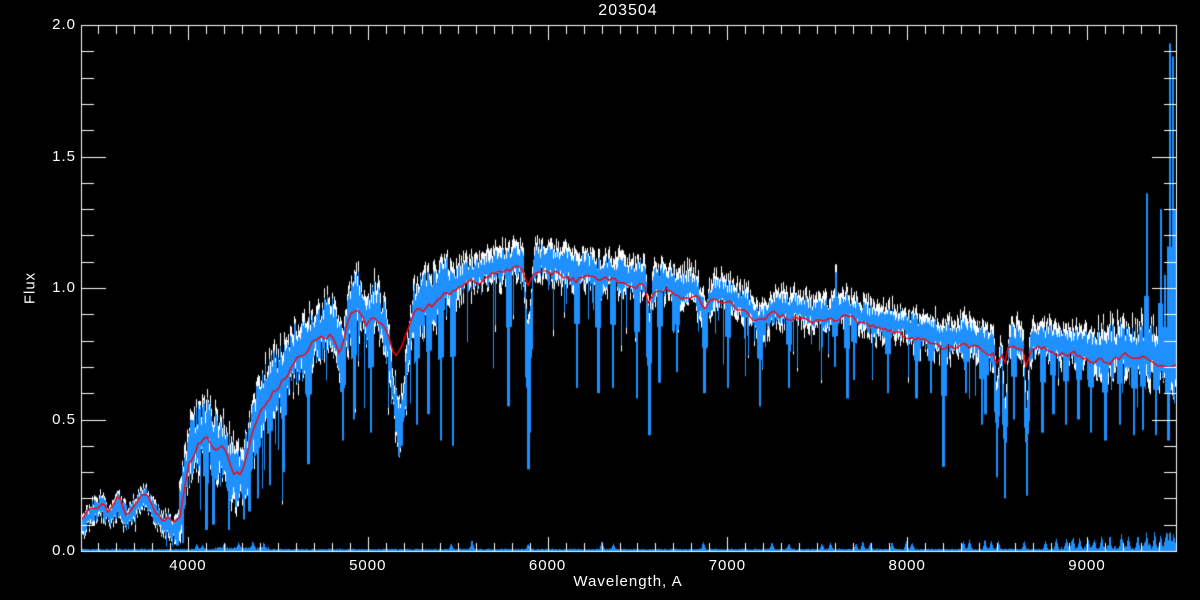  Describe the element at coordinates (64, 24) in the screenshot. I see `y-tick-label: 2.0` at that location.